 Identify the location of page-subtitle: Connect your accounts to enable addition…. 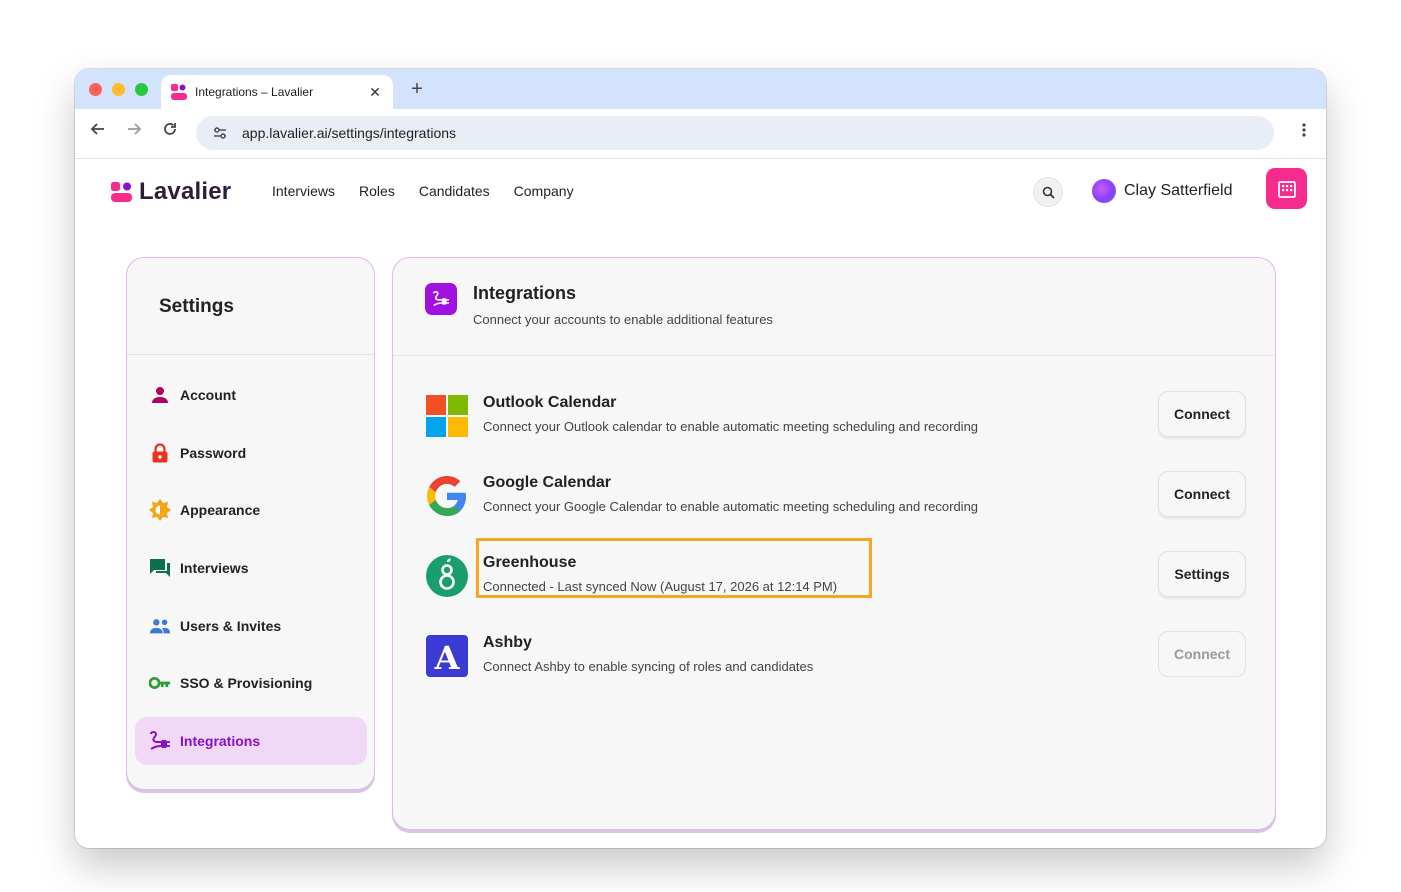
(623, 319).